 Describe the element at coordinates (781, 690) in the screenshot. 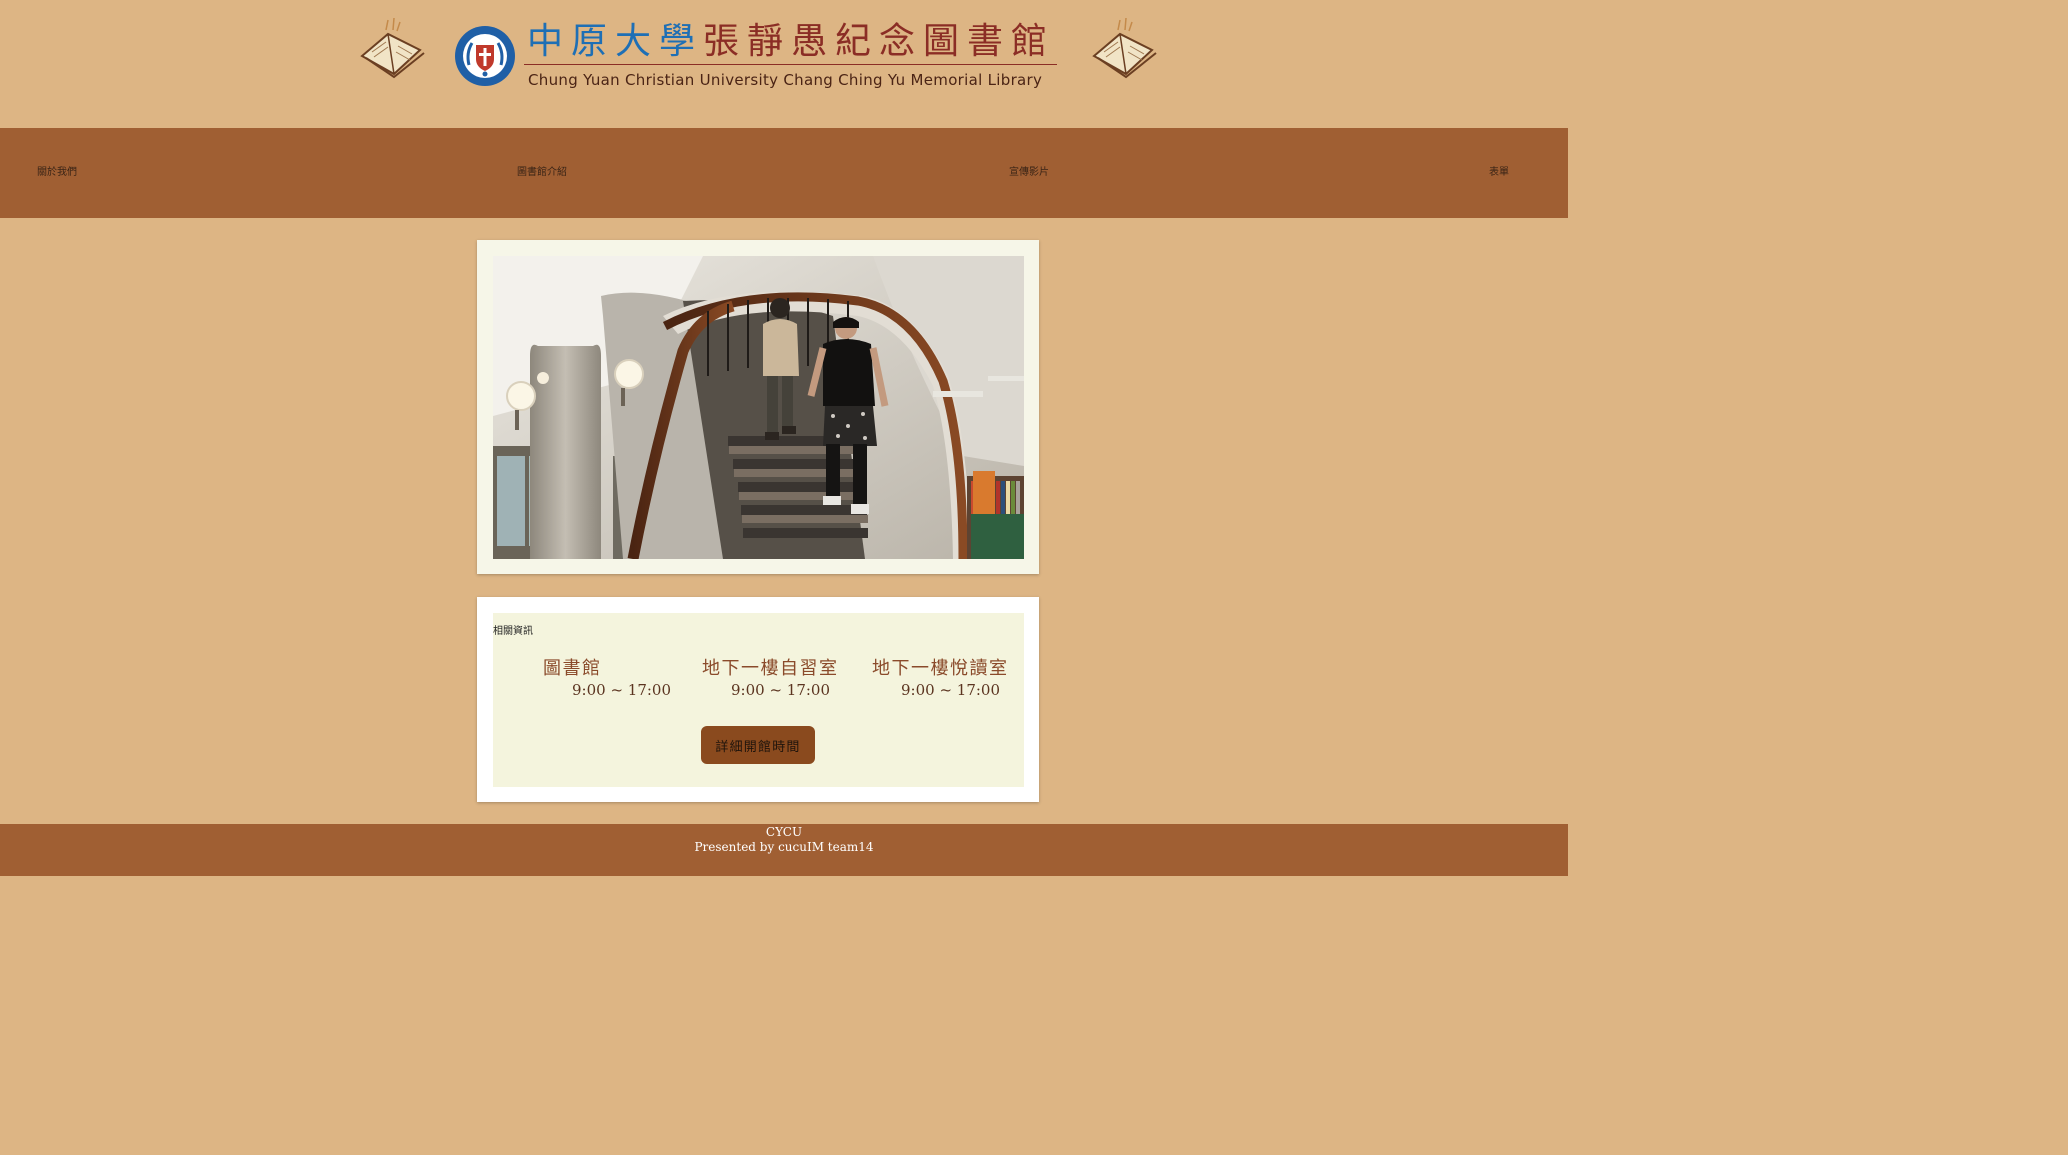

I see `hours-study-room-time: 9:00 ~ 17:00` at that location.